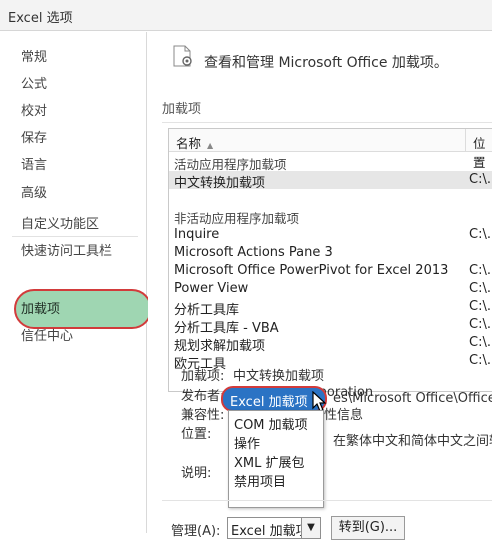 Image resolution: width=492 pixels, height=540 pixels. I want to click on manage-dropdown-list: COM 加载项 操作 XML 扩展包 禁用项目, so click(276, 459).